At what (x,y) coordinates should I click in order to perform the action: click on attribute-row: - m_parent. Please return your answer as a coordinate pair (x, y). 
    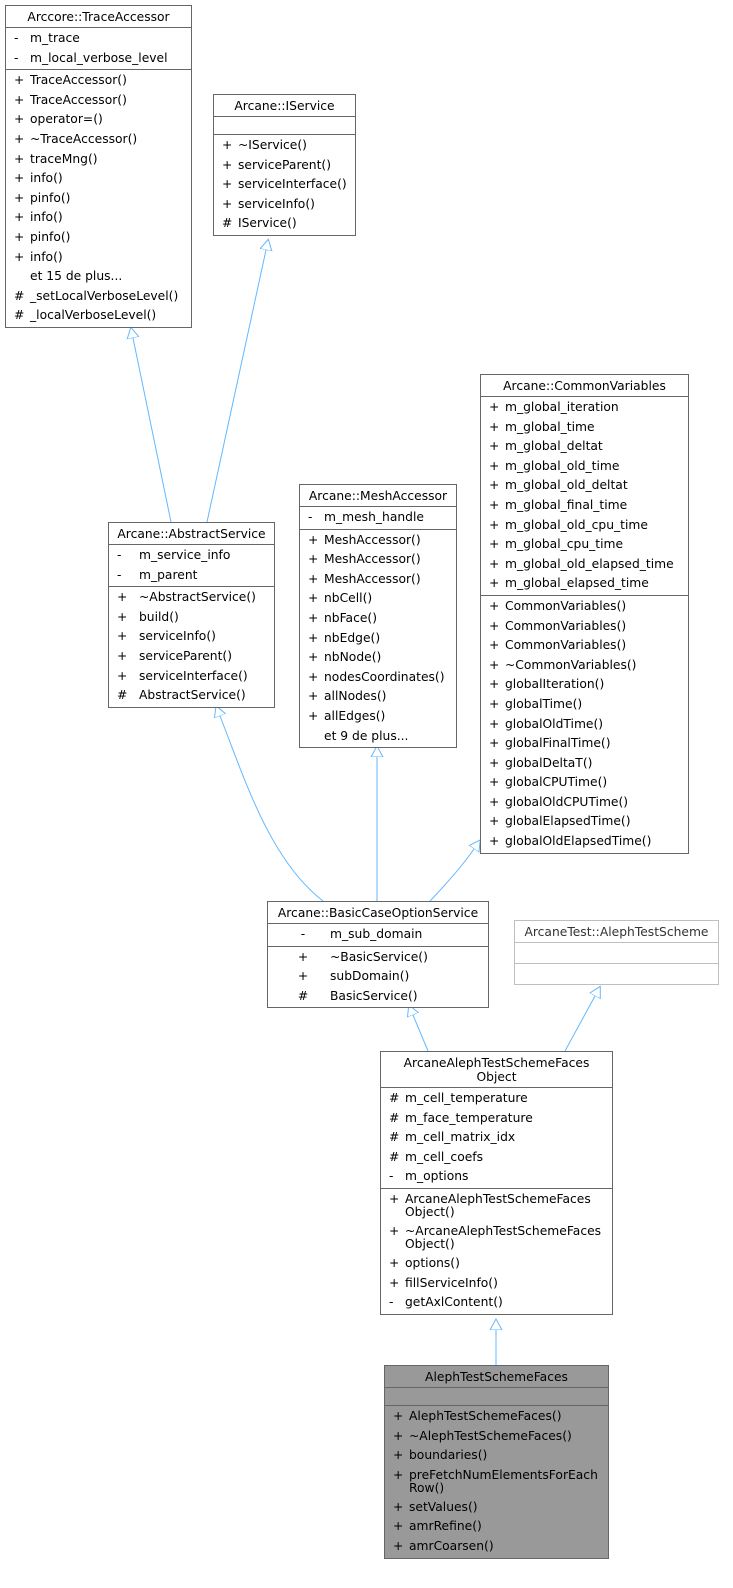
    Looking at the image, I should click on (191, 576).